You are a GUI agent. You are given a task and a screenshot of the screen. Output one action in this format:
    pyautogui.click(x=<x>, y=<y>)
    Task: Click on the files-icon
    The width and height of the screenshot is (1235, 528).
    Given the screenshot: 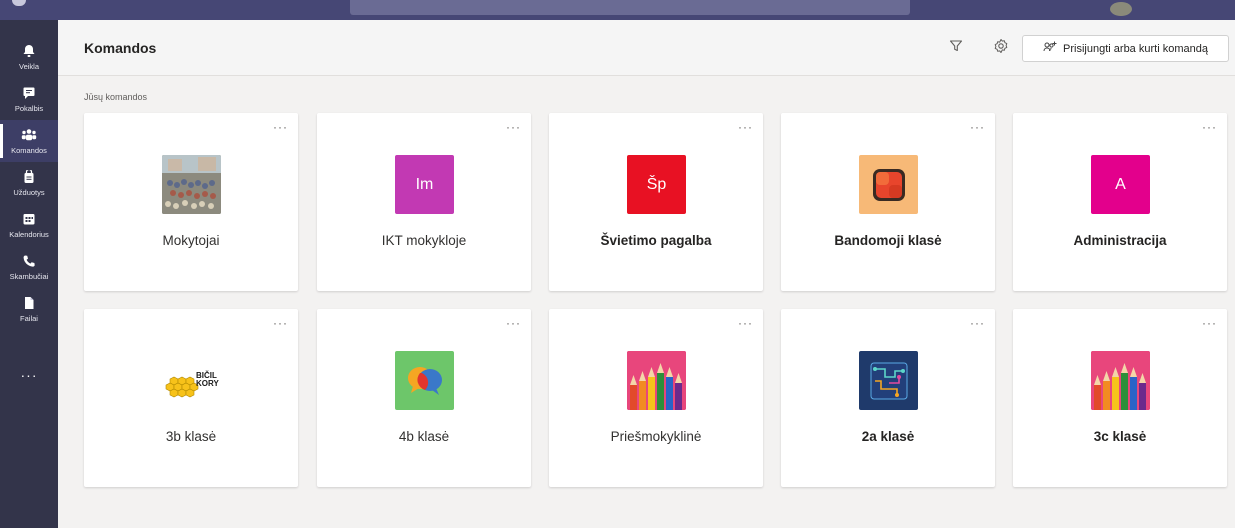 What is the action you would take?
    pyautogui.click(x=29, y=304)
    